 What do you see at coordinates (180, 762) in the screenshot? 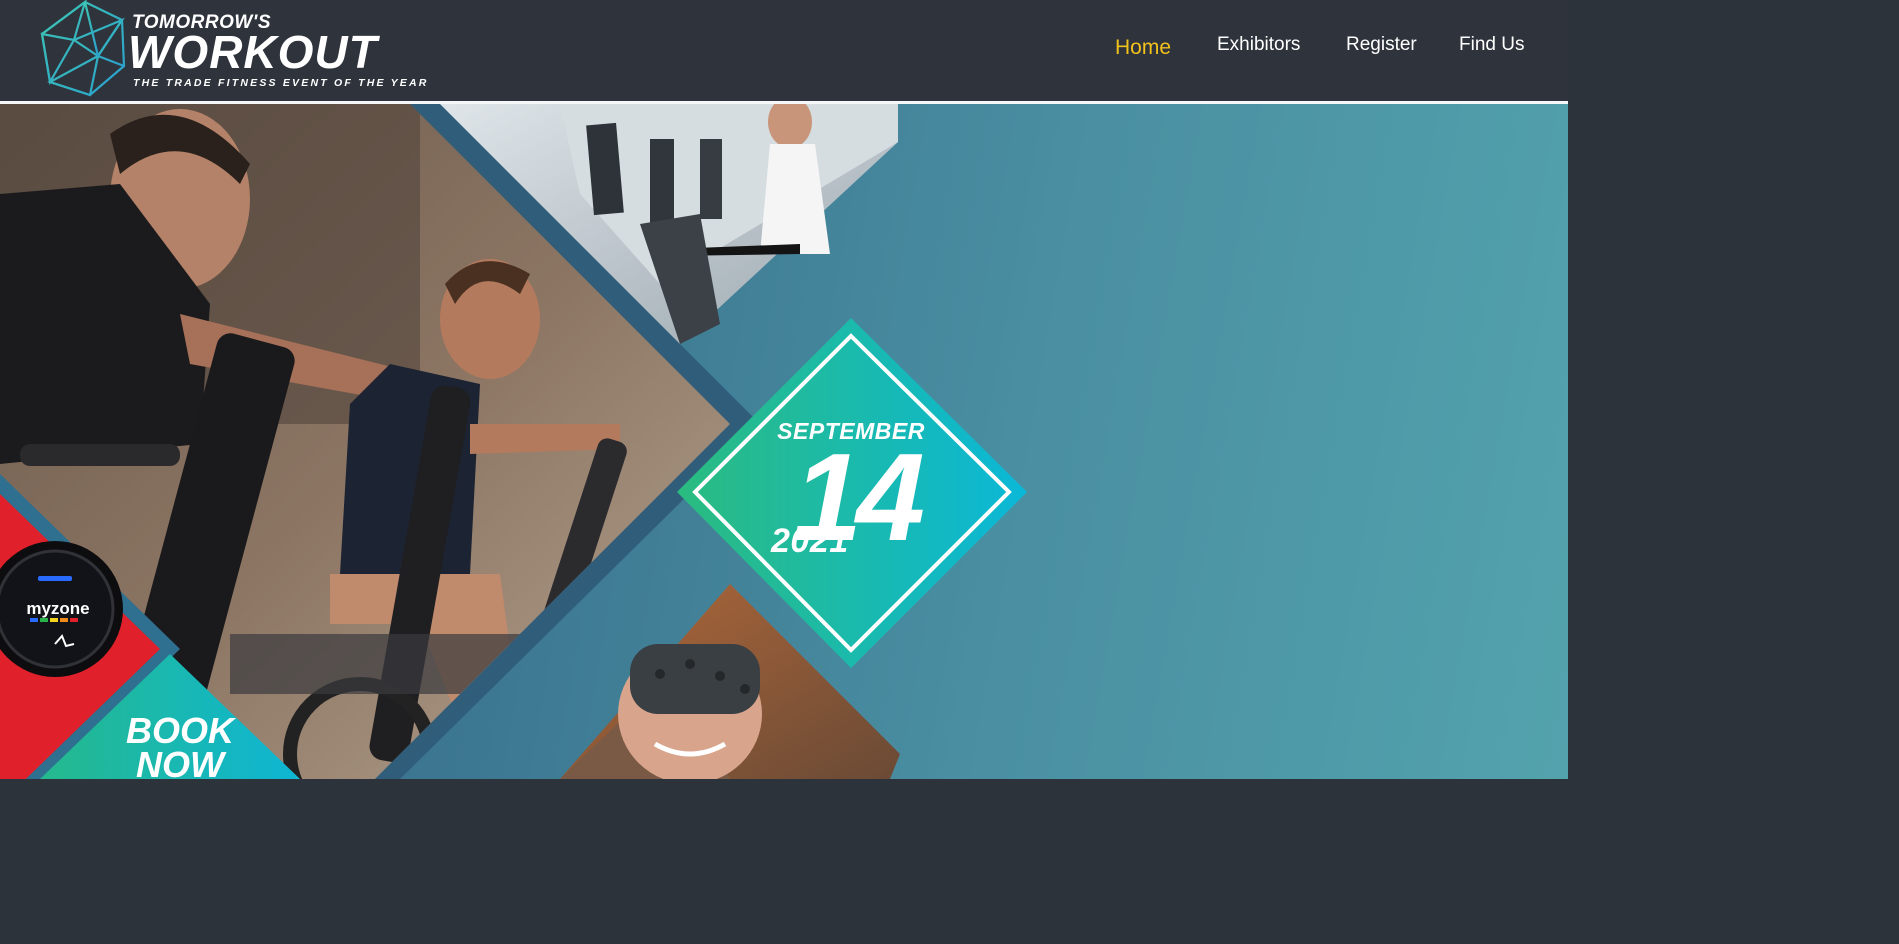
I see `book-now-line2: NOW` at bounding box center [180, 762].